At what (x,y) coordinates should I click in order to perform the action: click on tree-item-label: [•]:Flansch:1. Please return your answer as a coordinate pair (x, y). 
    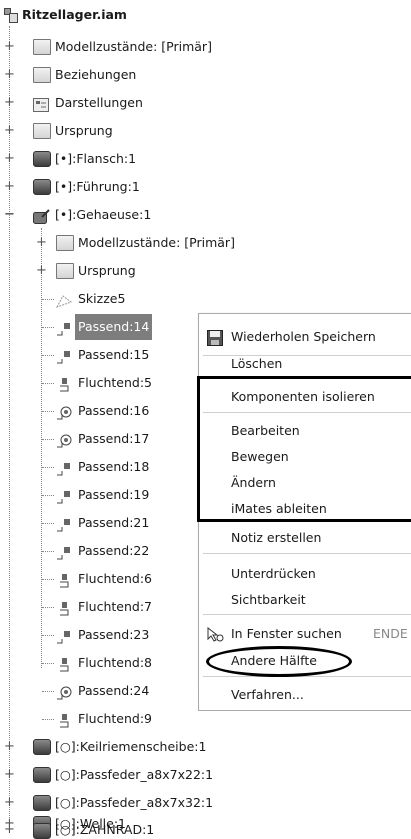
    Looking at the image, I should click on (96, 158).